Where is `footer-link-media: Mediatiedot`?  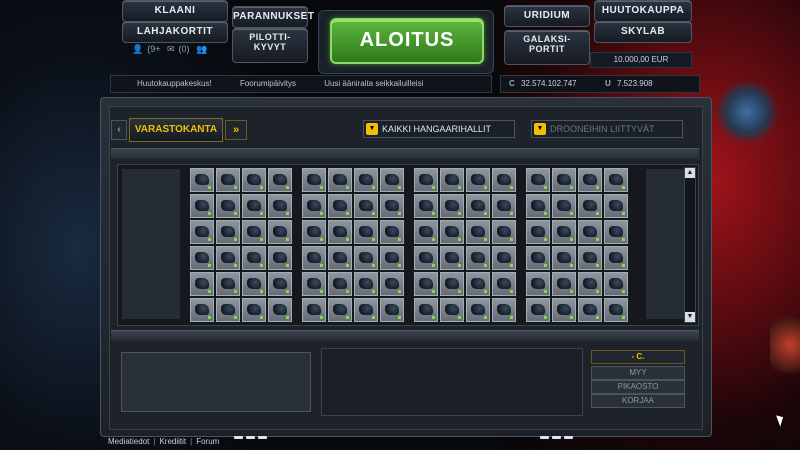
footer-link-media: Mediatiedot is located at coordinates (128, 441).